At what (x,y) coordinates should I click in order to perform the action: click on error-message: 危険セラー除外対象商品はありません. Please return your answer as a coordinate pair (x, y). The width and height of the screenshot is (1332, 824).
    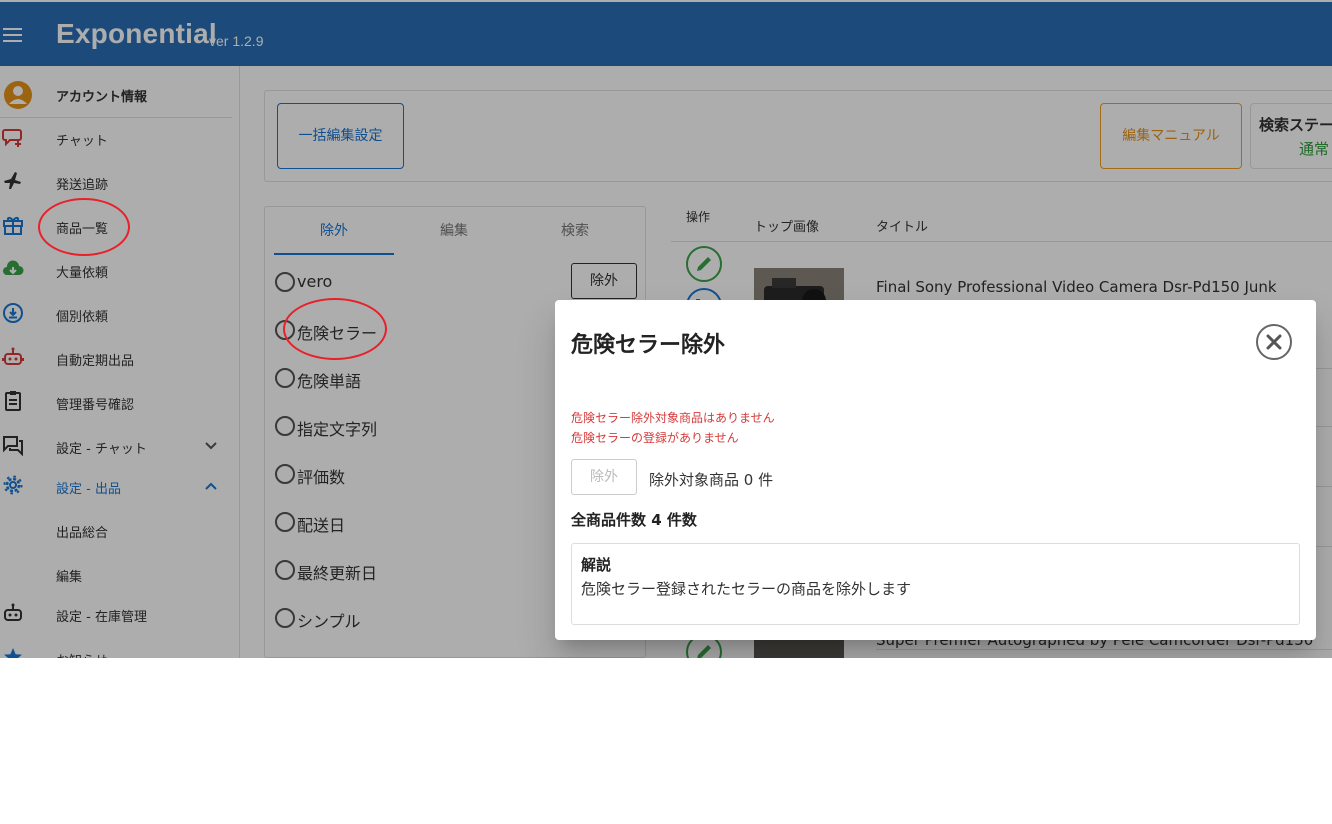
    Looking at the image, I should click on (673, 418).